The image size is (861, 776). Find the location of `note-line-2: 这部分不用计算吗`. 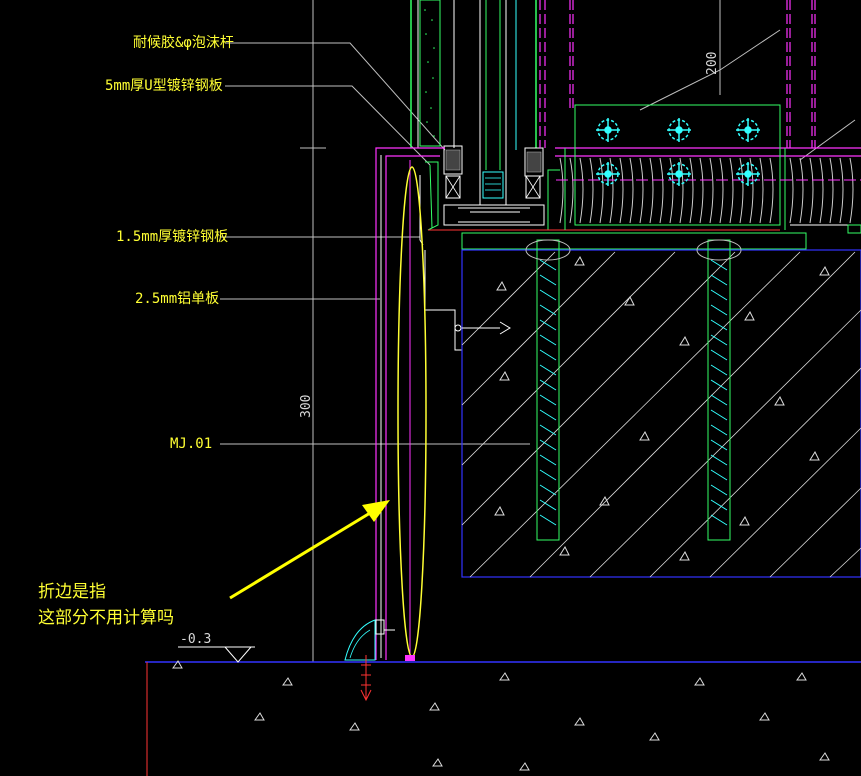

note-line-2: 这部分不用计算吗 is located at coordinates (106, 618).